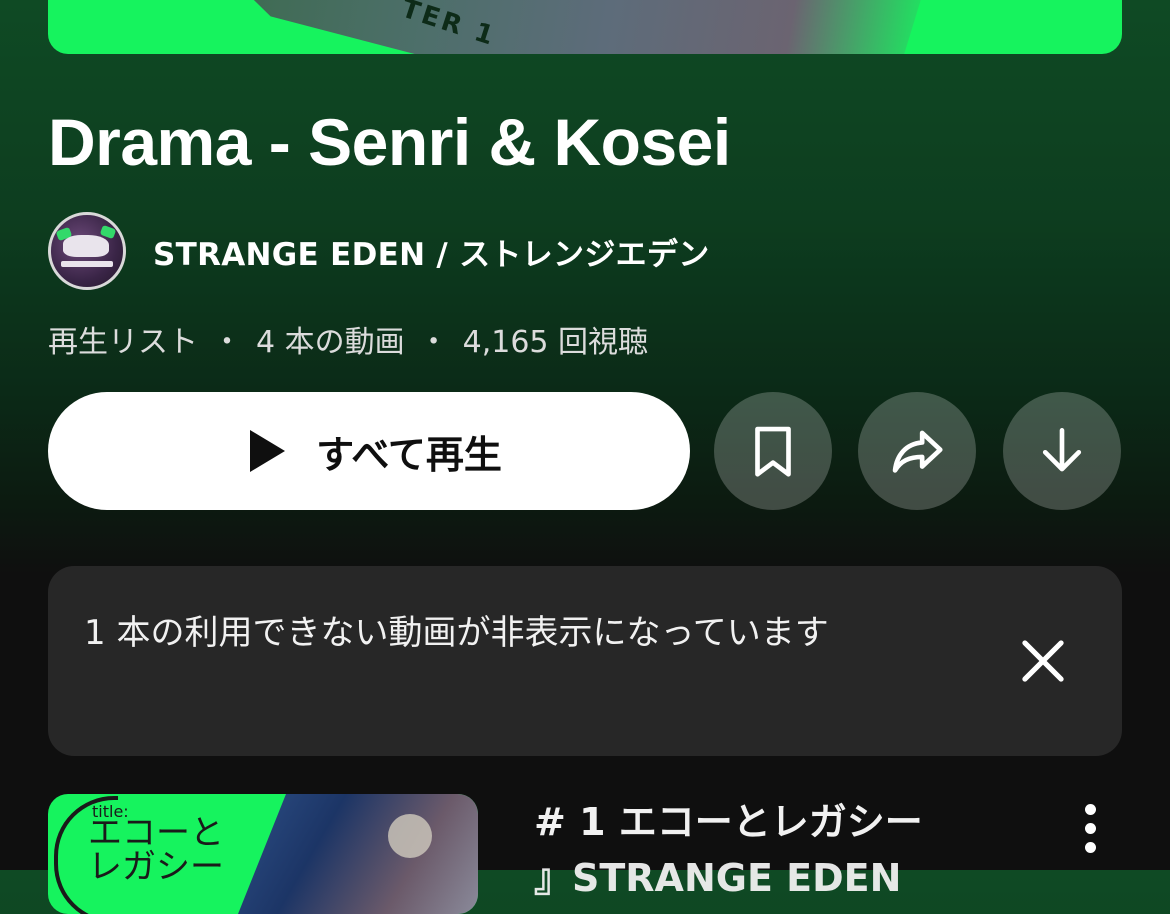 This screenshot has height=914, width=1170. I want to click on video-title-line2: 』STRANGE EDEN, so click(718, 878).